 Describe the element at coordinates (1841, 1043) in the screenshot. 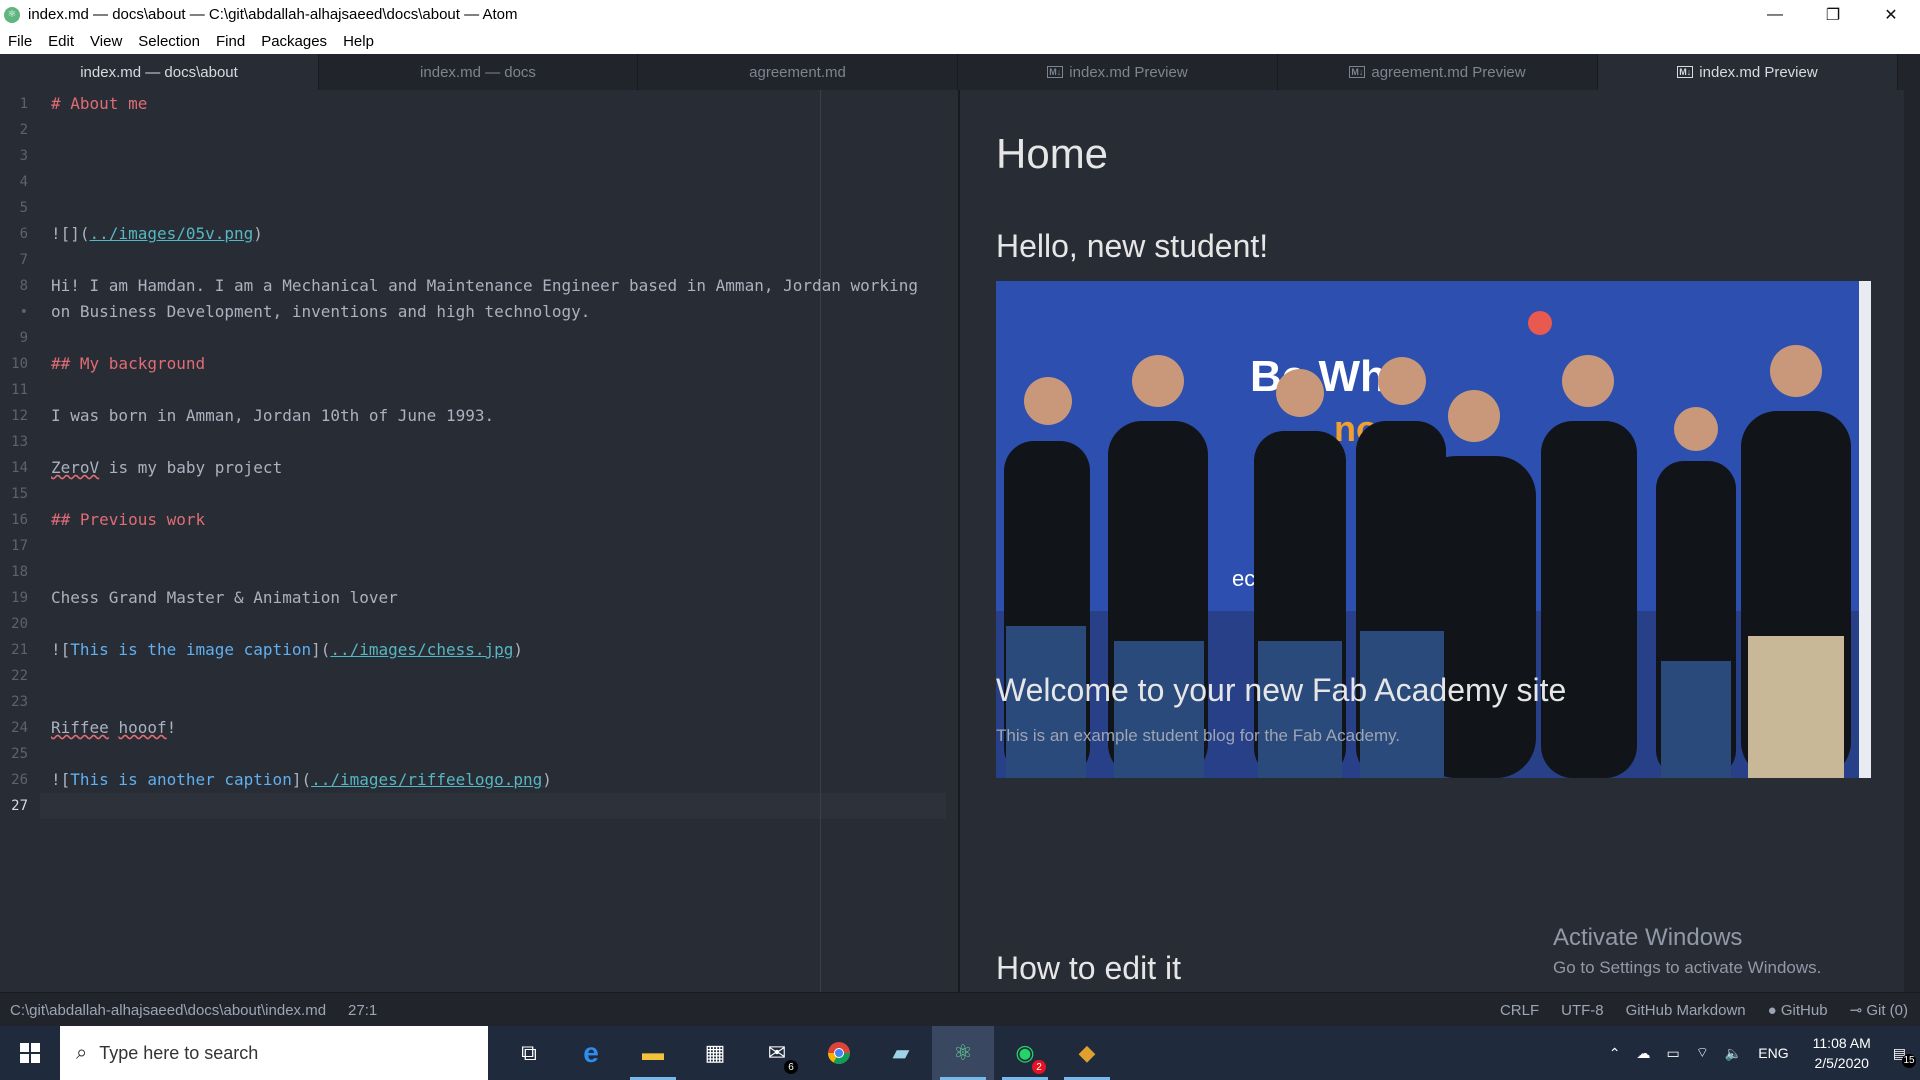

I see `clock-time: 11:08 AM` at that location.